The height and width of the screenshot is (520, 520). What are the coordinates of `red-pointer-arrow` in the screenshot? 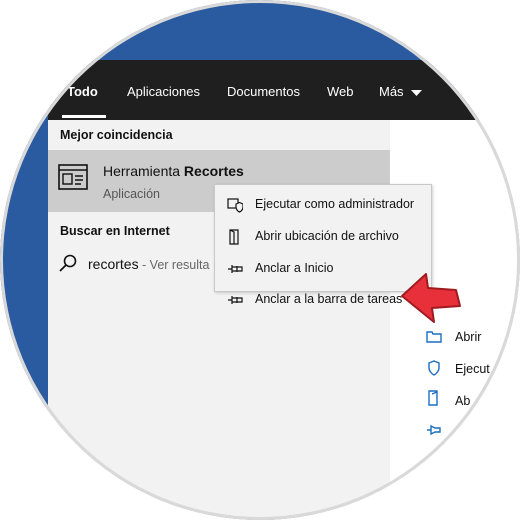 It's located at (431, 298).